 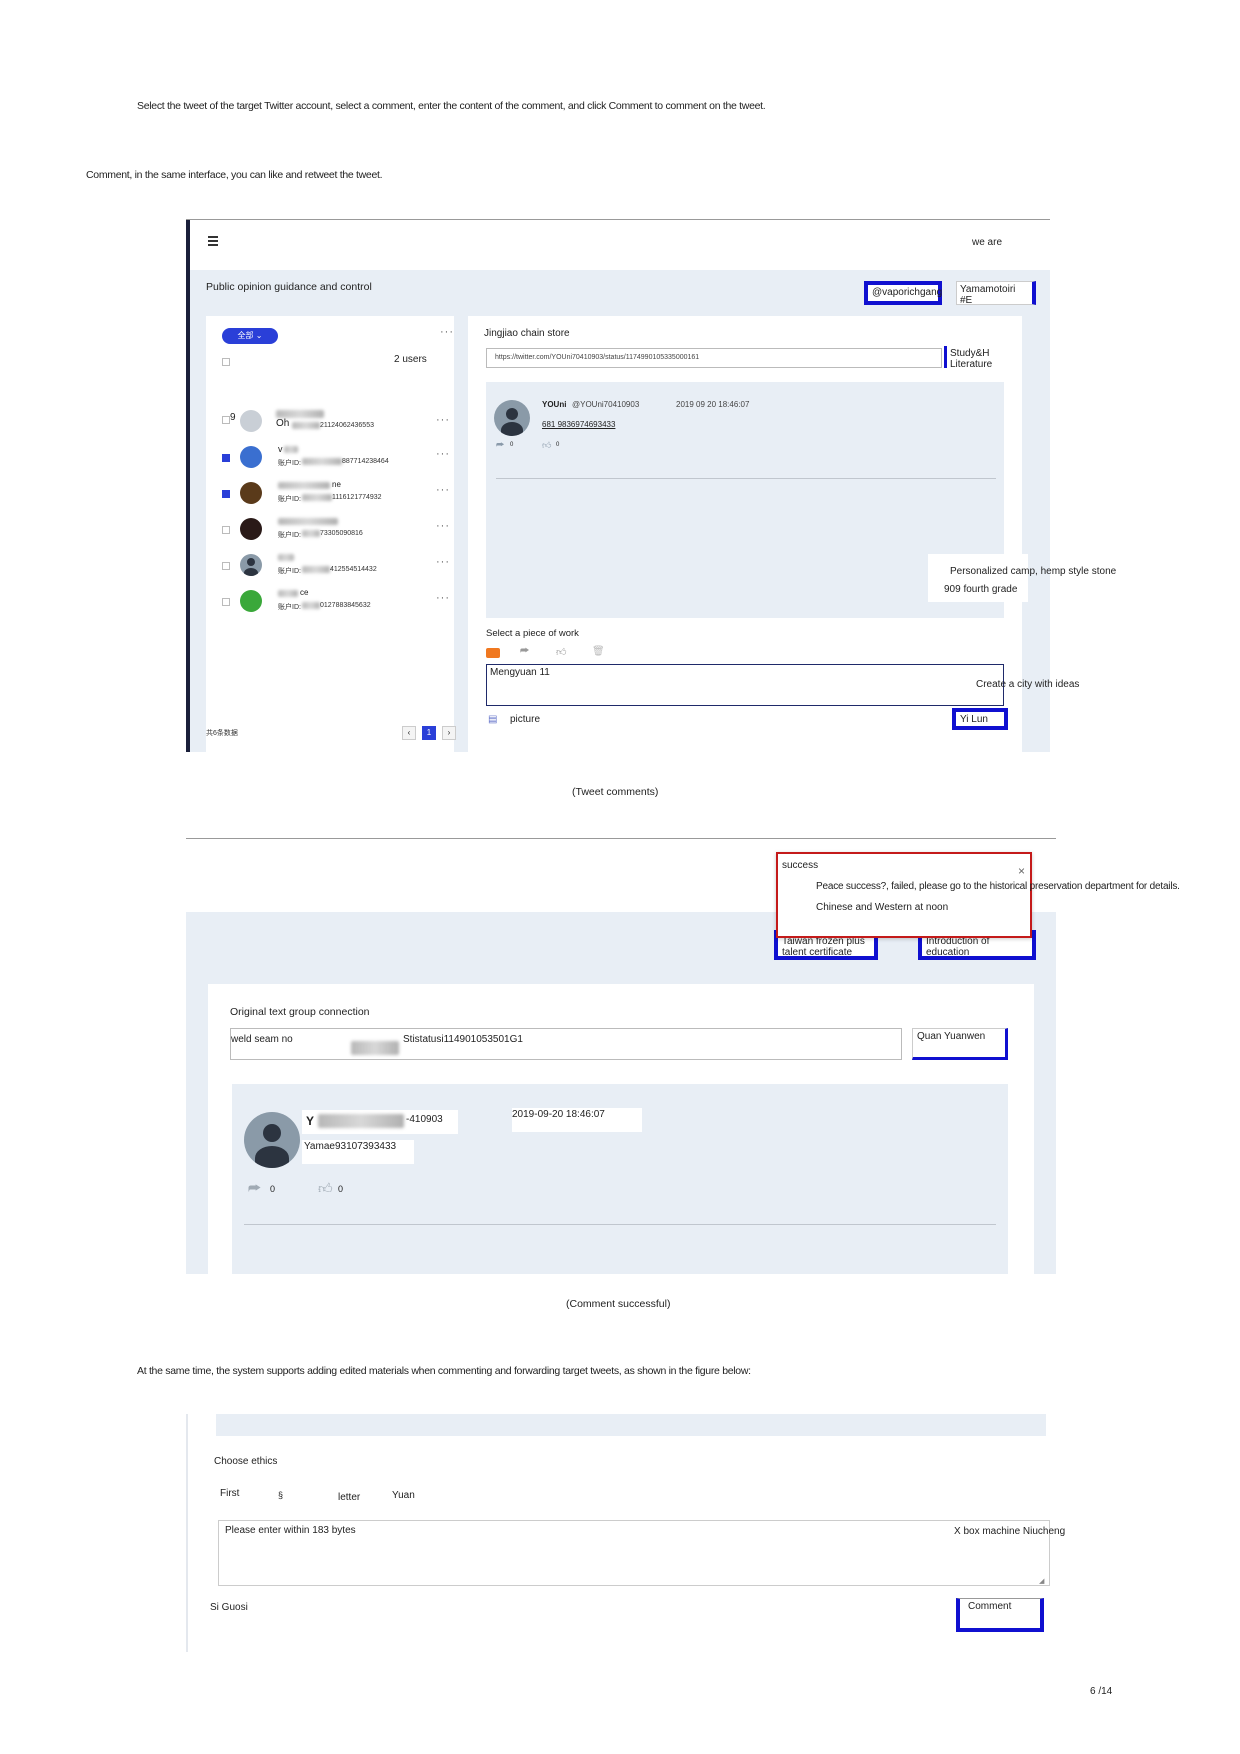 I want to click on account-row: v 账户ID: 887714238464 ···, so click(x=330, y=462).